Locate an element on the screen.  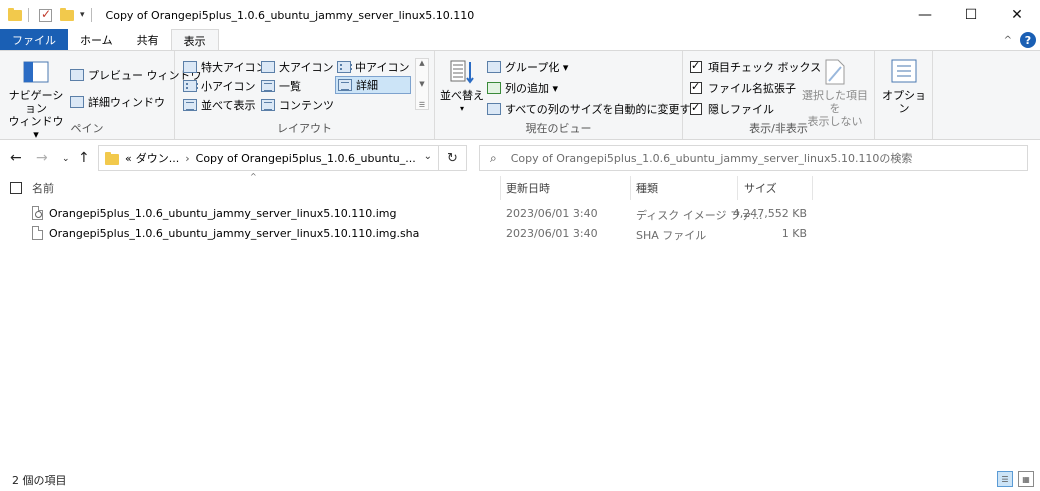
hidden-items-toggle: 隠しファイル is located at coordinates (732, 109).